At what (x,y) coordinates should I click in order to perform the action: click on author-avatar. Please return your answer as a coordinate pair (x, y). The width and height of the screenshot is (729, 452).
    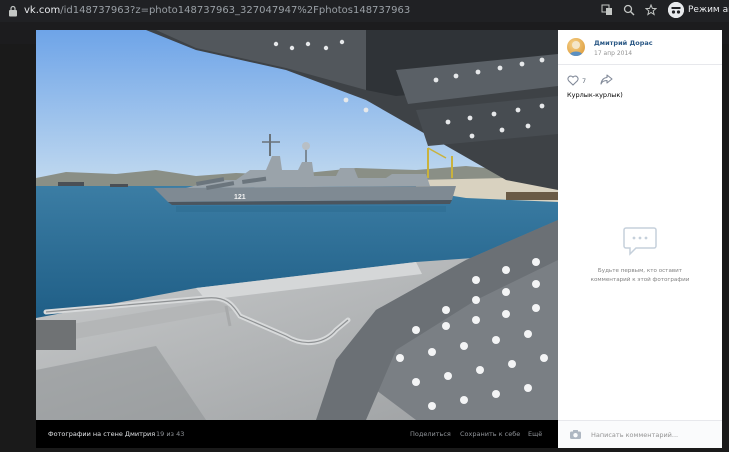
    Looking at the image, I should click on (576, 47).